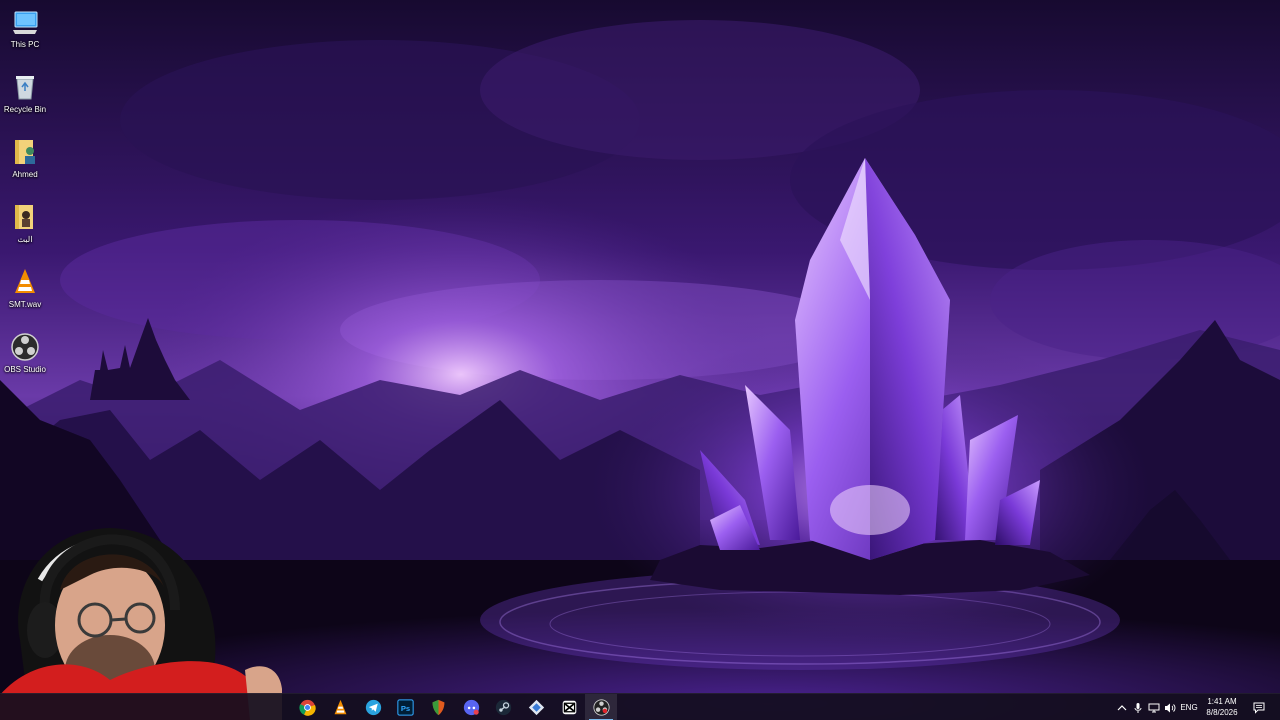  I want to click on tray-notifications, so click(1259, 707).